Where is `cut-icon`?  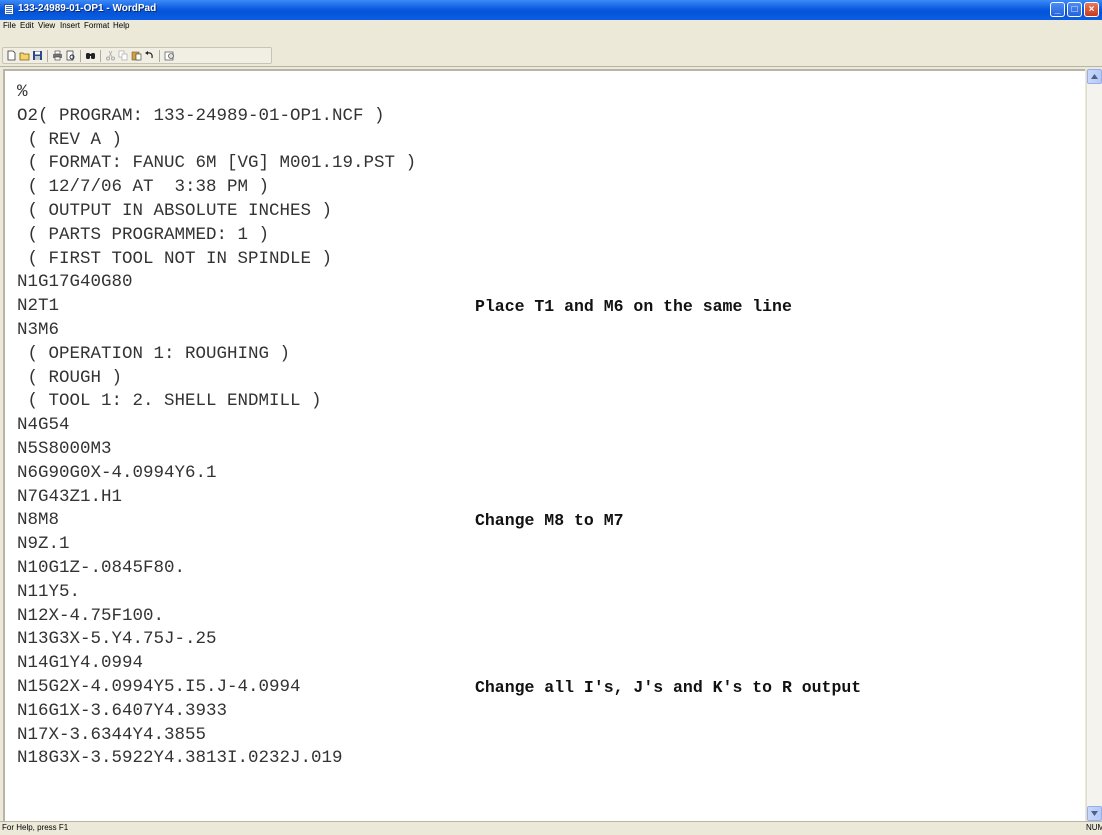 cut-icon is located at coordinates (110, 55).